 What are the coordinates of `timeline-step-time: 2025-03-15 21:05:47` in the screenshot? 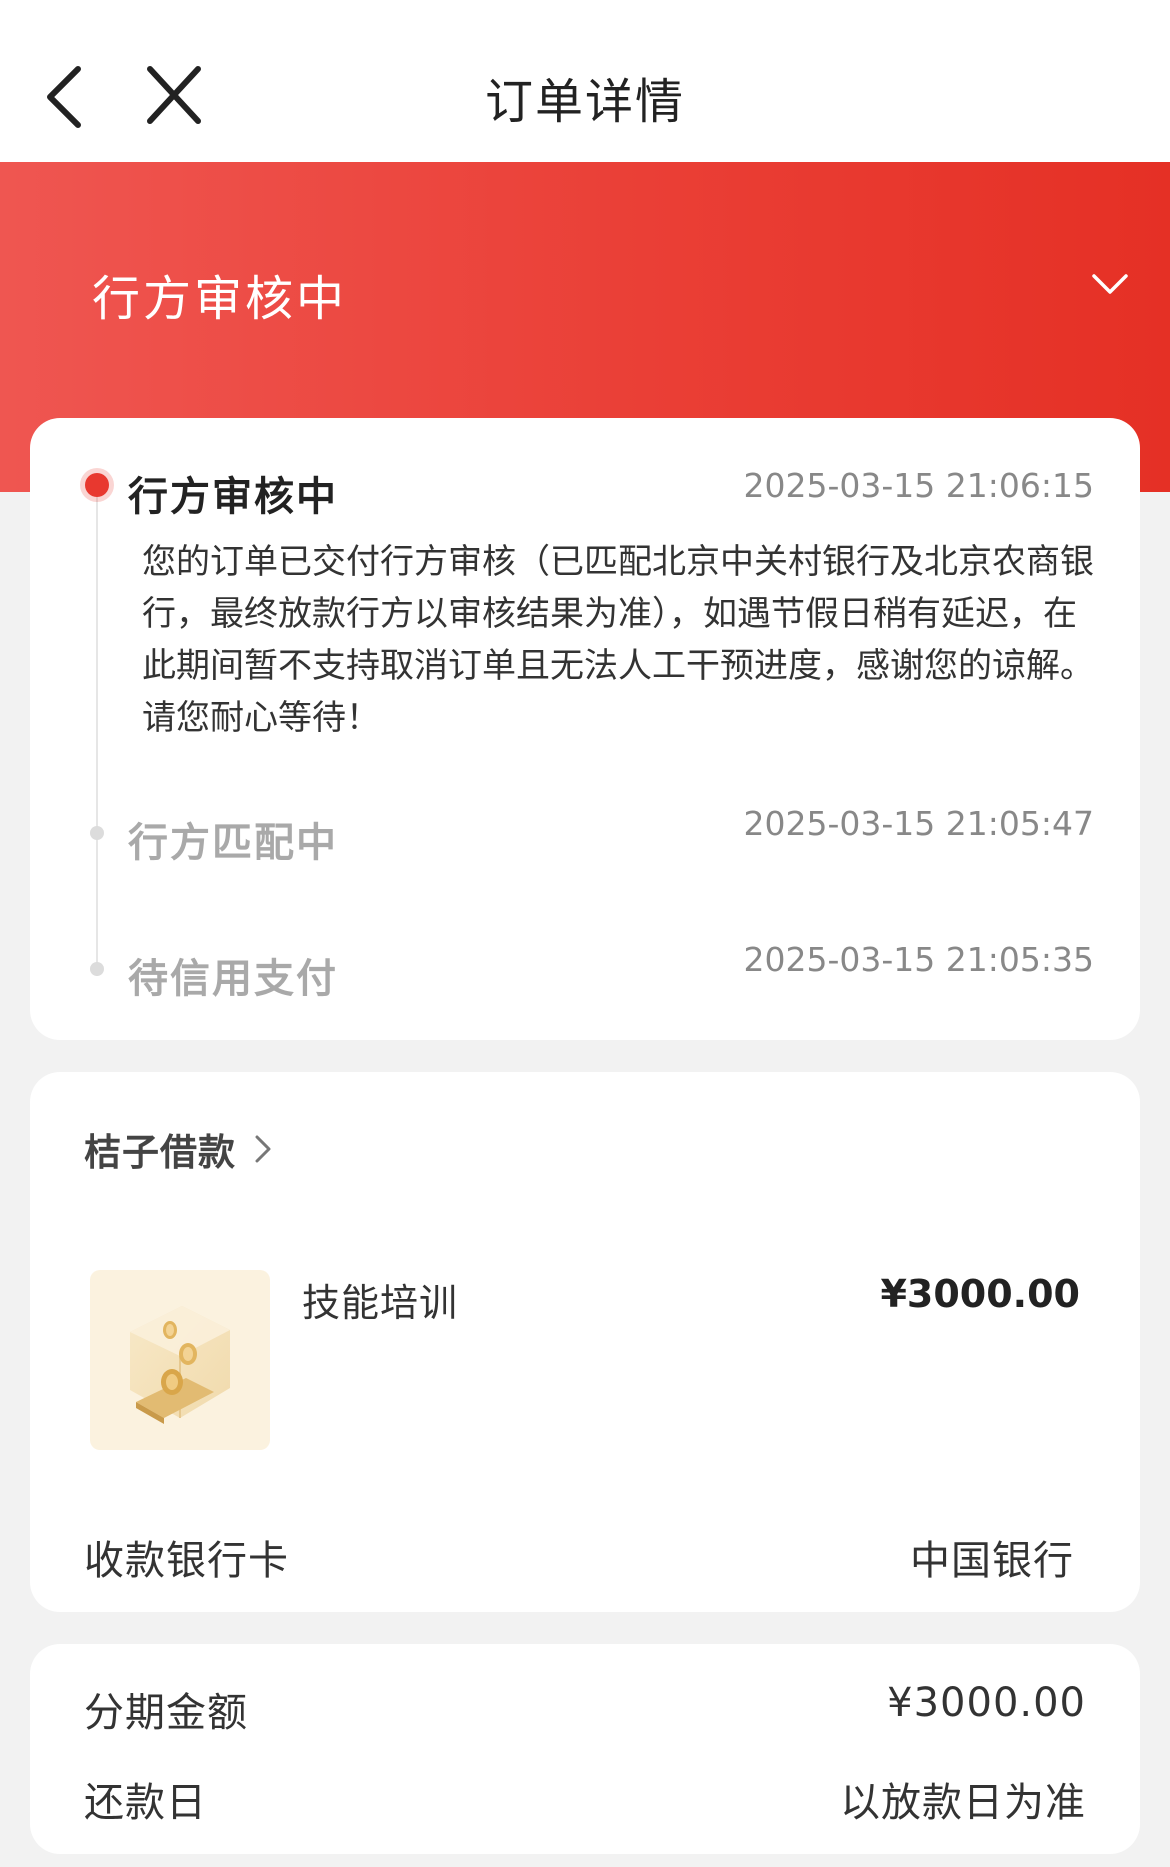 It's located at (918, 823).